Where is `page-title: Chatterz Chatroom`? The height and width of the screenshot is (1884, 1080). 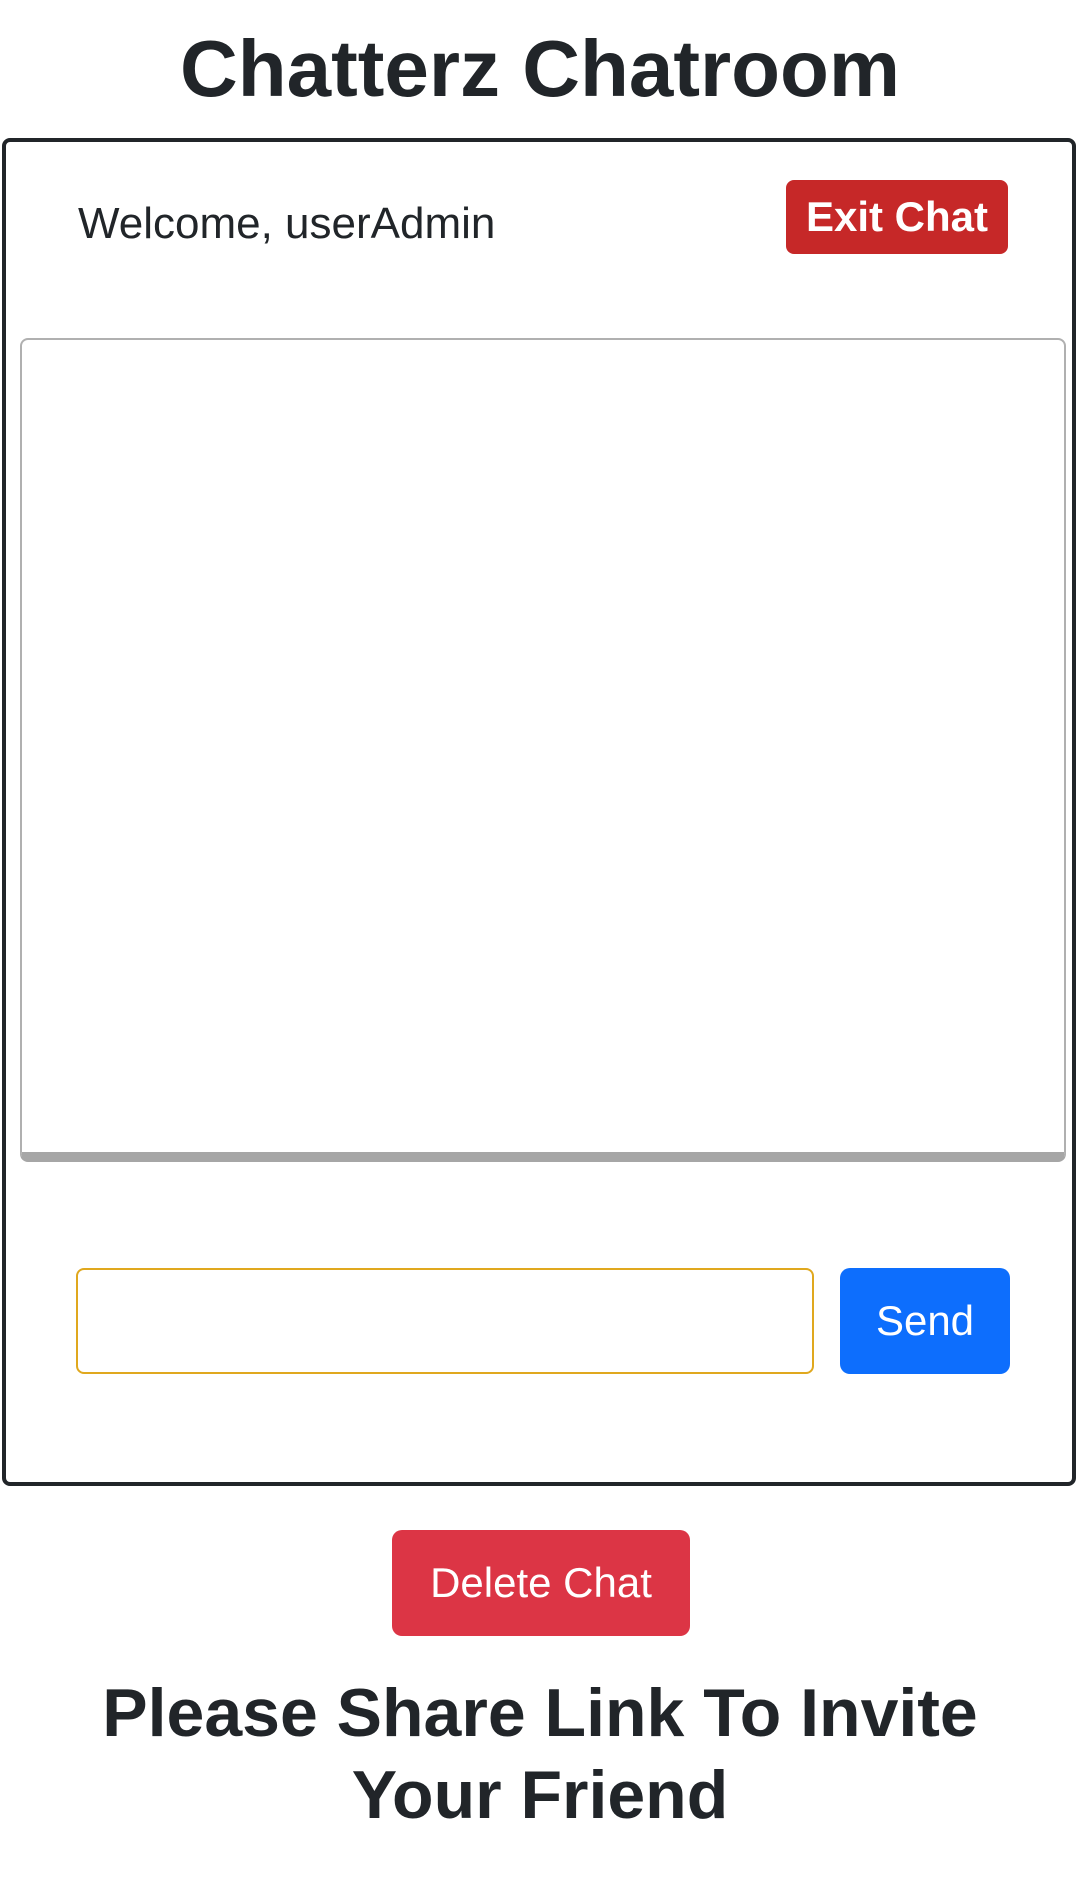 page-title: Chatterz Chatroom is located at coordinates (540, 68).